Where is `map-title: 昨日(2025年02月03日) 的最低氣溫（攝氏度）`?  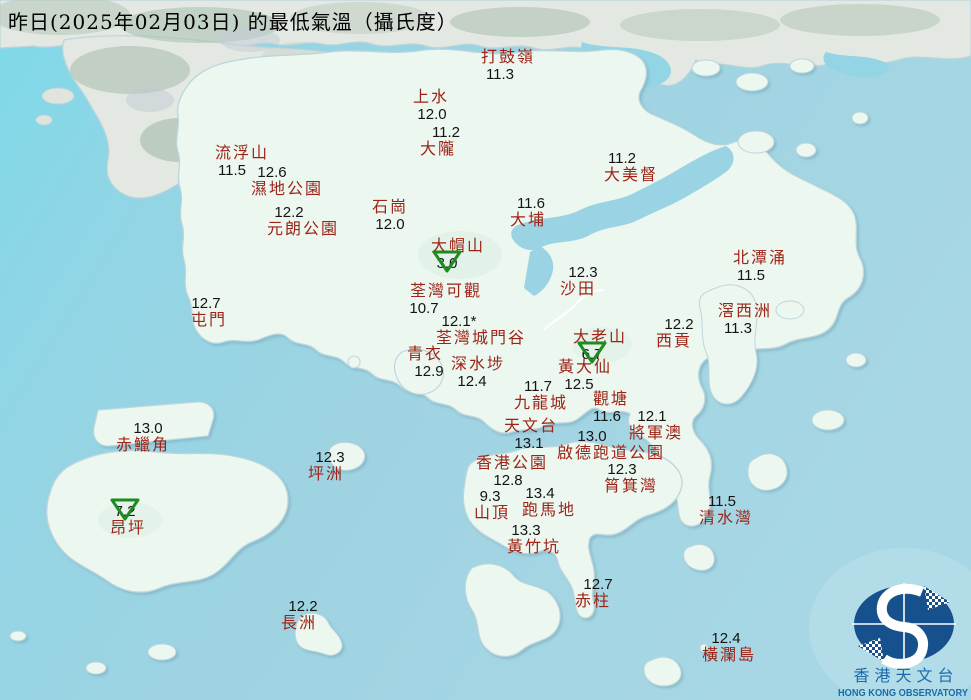
map-title: 昨日(2025年02月03日) 的最低氣溫（攝氏度） is located at coordinates (233, 22).